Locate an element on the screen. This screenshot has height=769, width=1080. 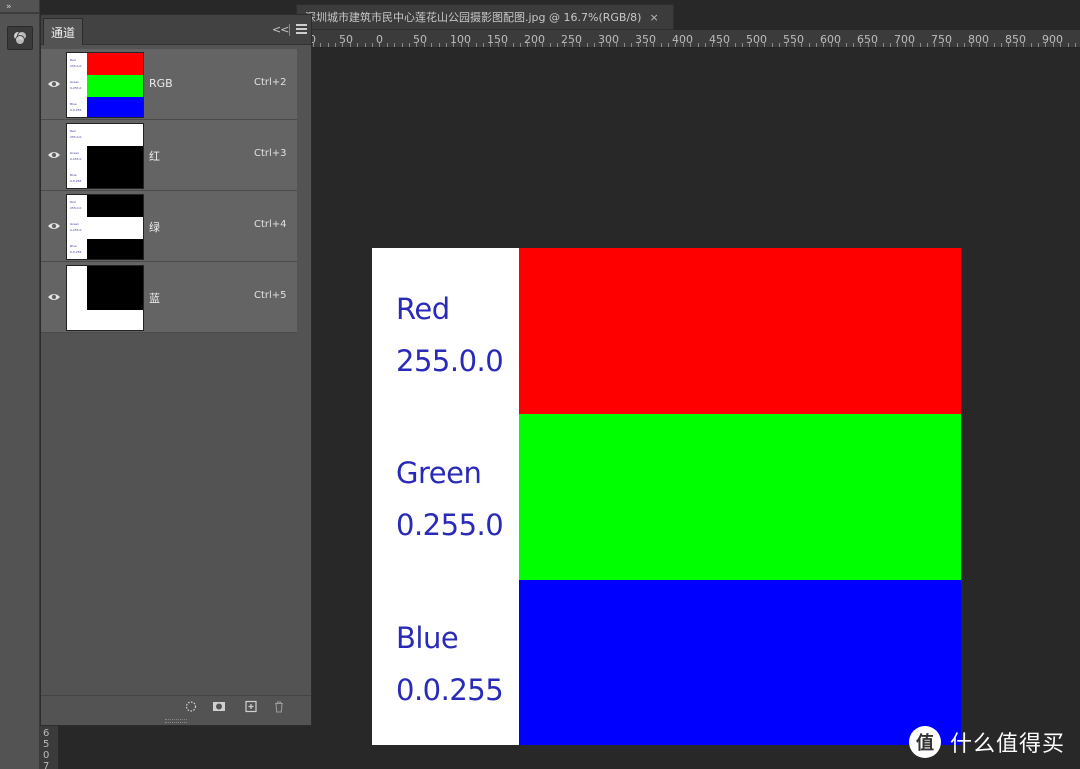
blue-swatch is located at coordinates (740, 662).